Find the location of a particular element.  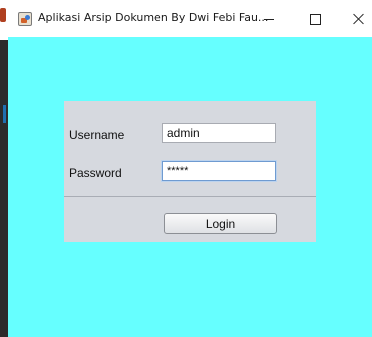

java-app-icon is located at coordinates (25, 19).